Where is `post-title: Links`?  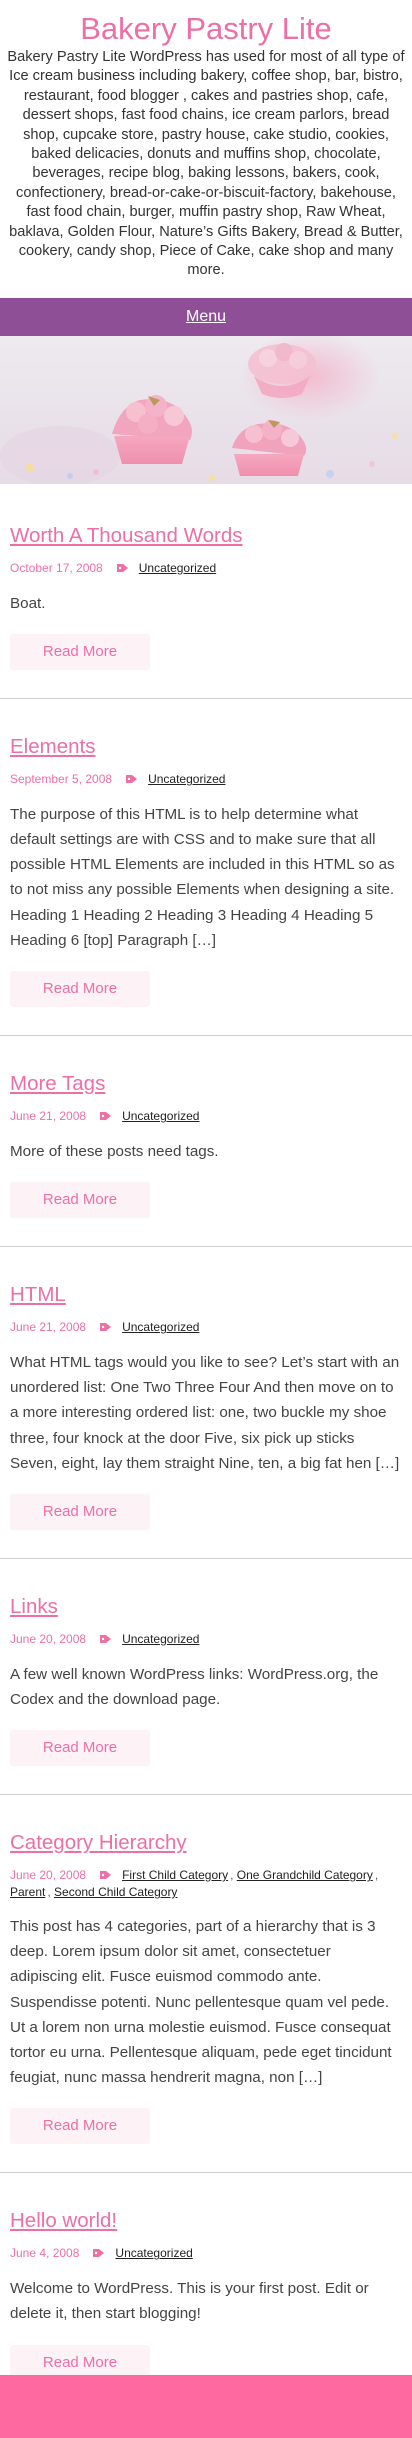
post-title: Links is located at coordinates (34, 1607).